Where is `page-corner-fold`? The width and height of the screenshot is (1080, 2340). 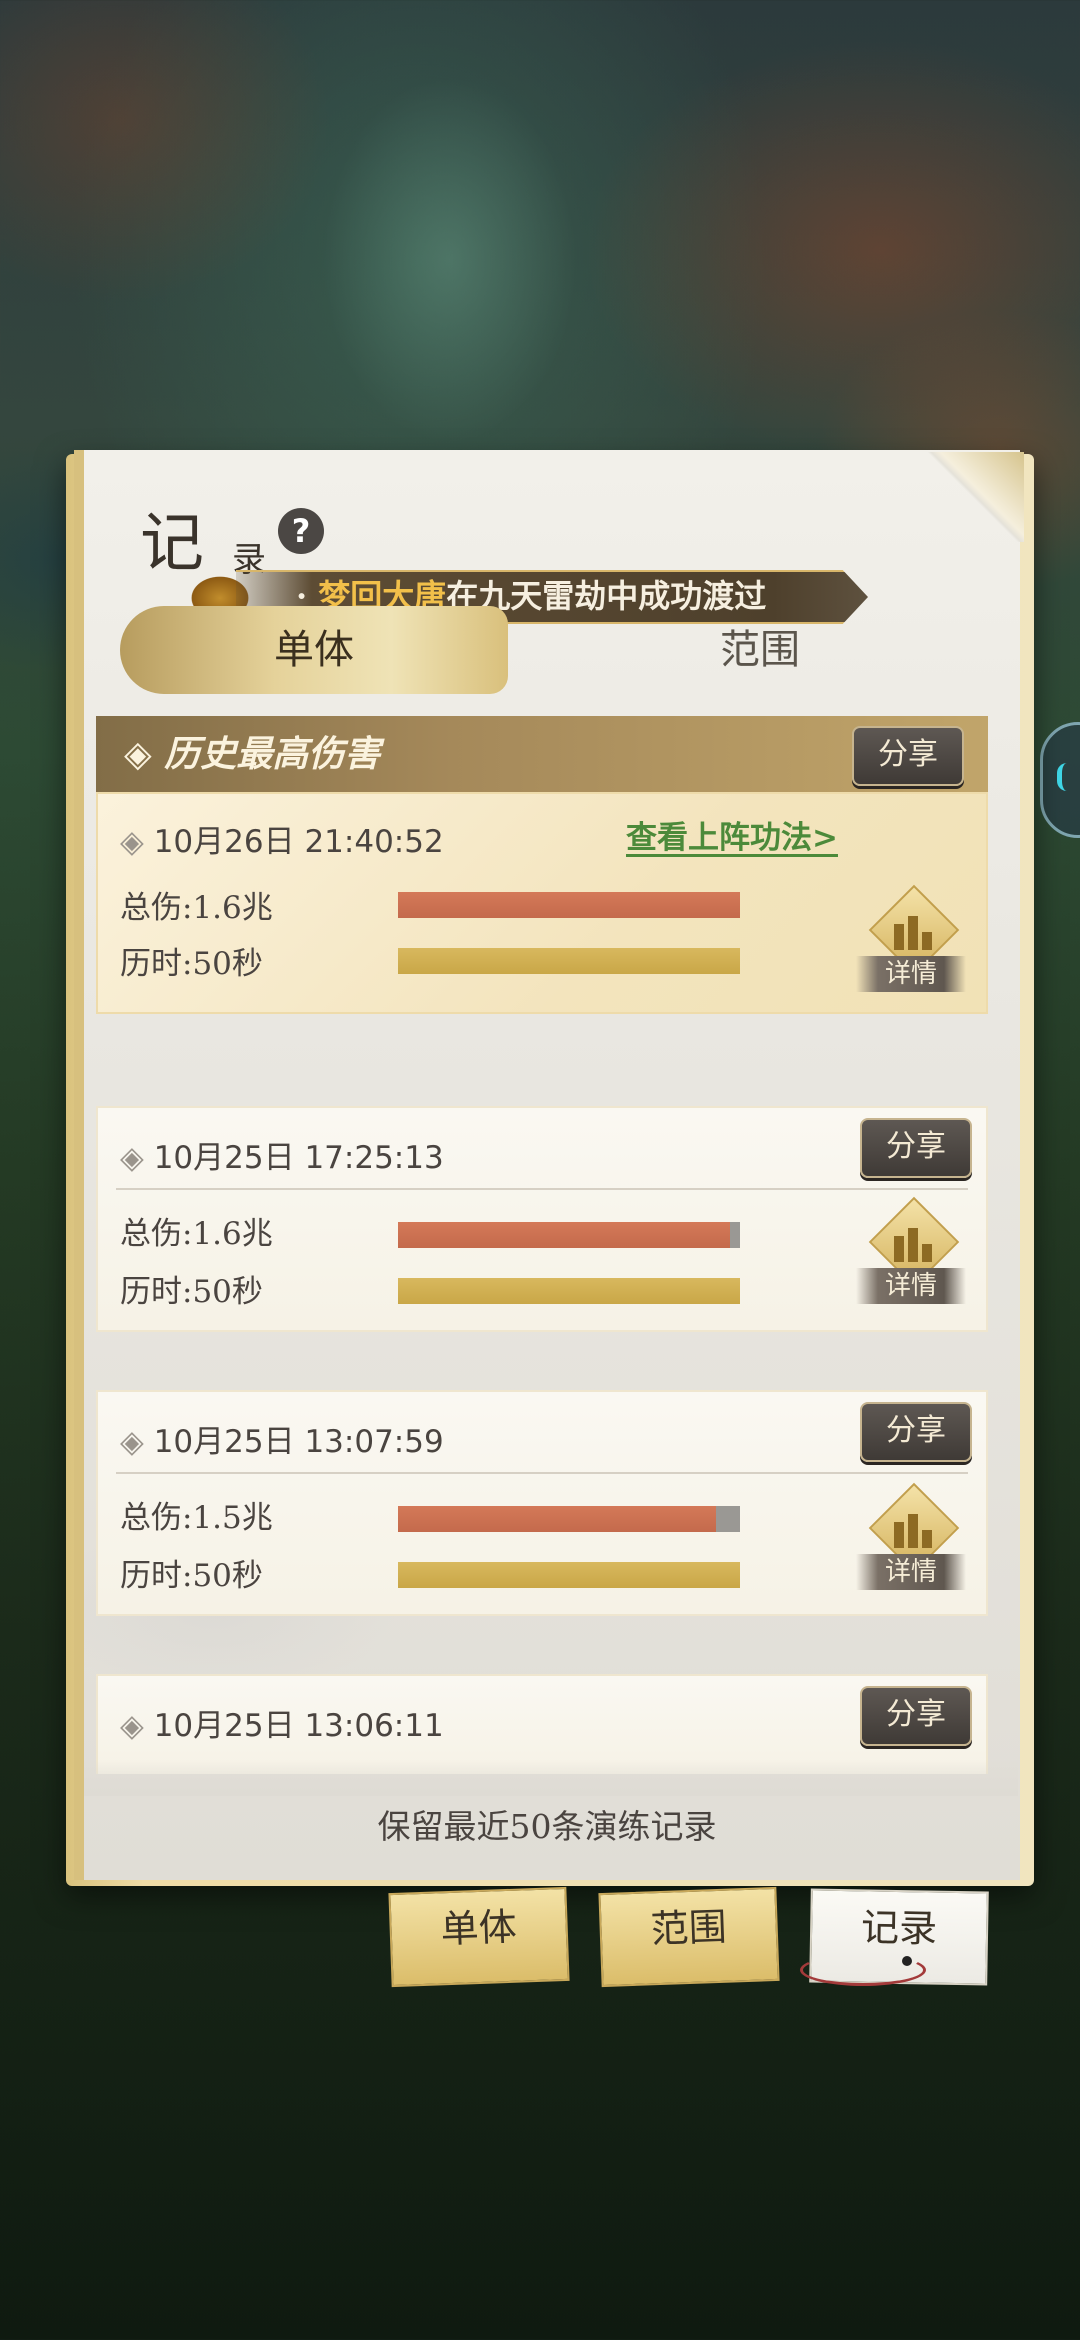 page-corner-fold is located at coordinates (976, 497).